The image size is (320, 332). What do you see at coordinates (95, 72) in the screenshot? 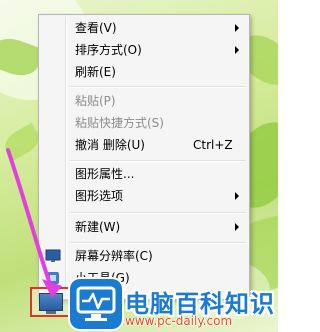
I see `menu-item-refresh-label: 刷新(E)` at bounding box center [95, 72].